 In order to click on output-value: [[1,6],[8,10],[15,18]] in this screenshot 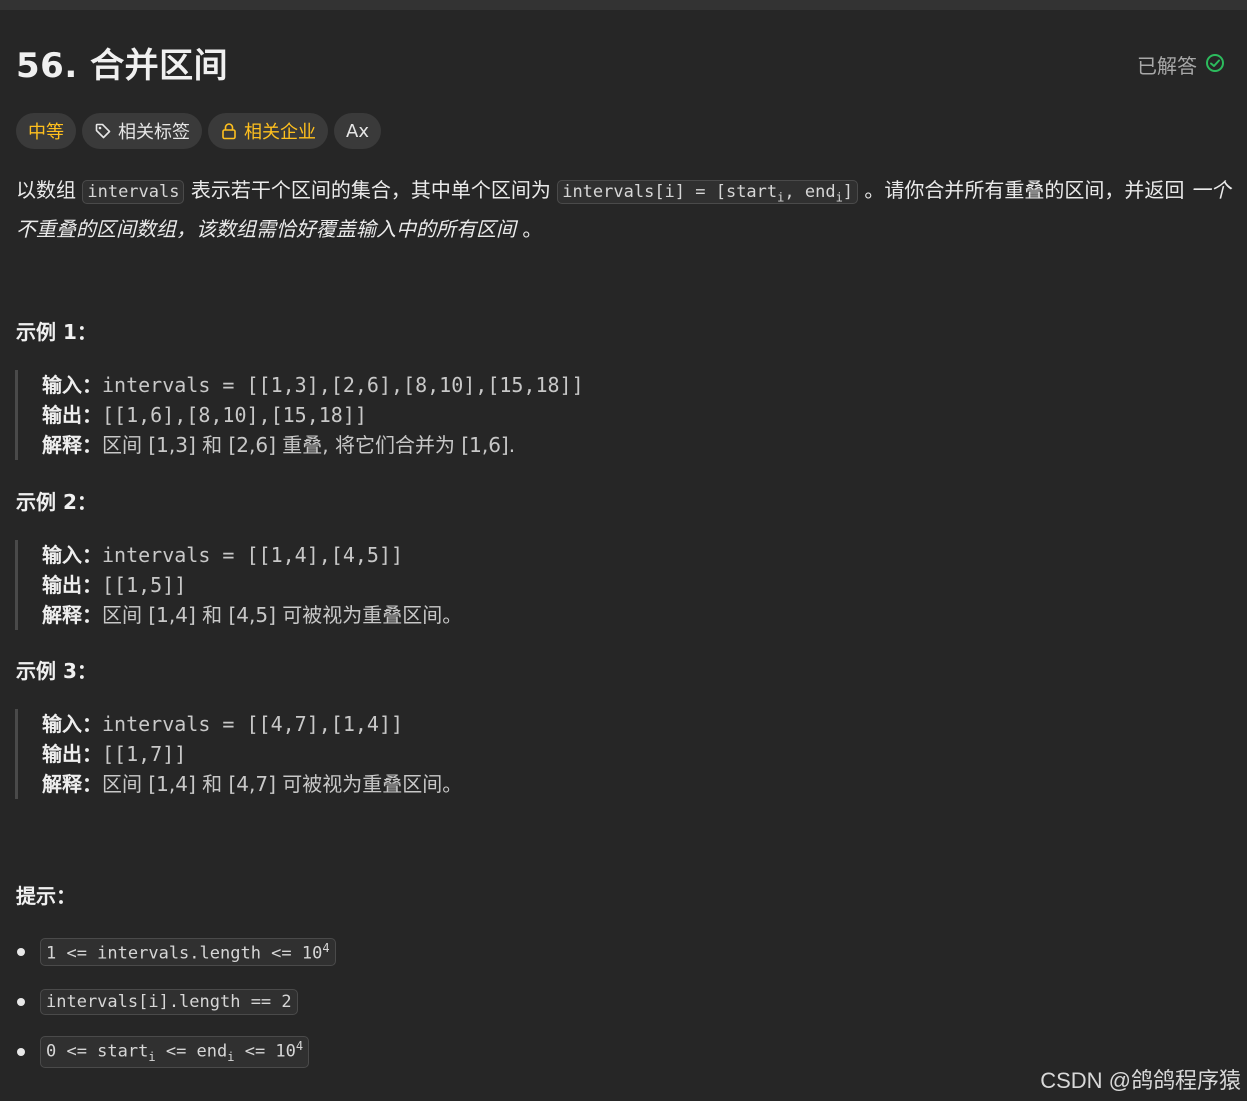, I will do `click(234, 415)`.